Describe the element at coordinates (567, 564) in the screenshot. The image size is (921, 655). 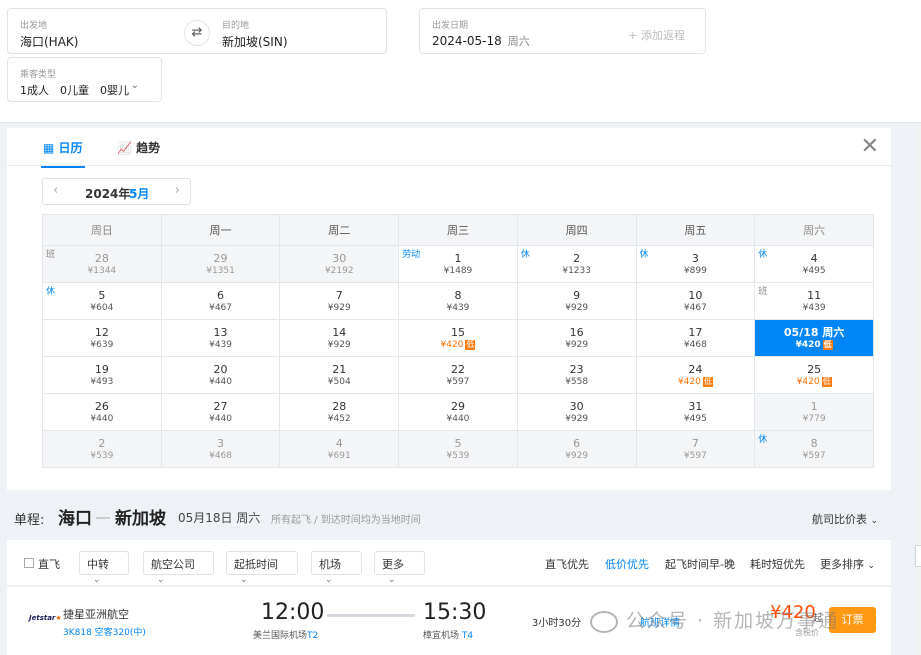
I see `sort-direct: 直飞优先` at that location.